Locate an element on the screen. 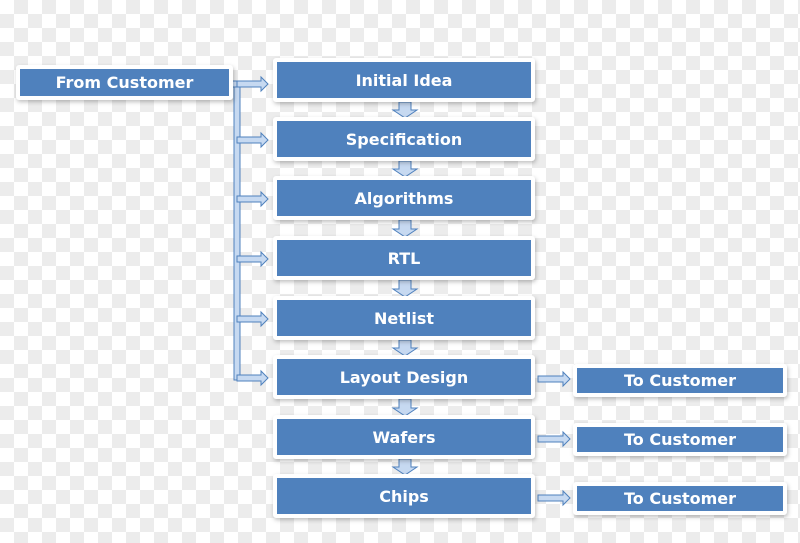  from-customer-label: From Customer is located at coordinates (124, 82).